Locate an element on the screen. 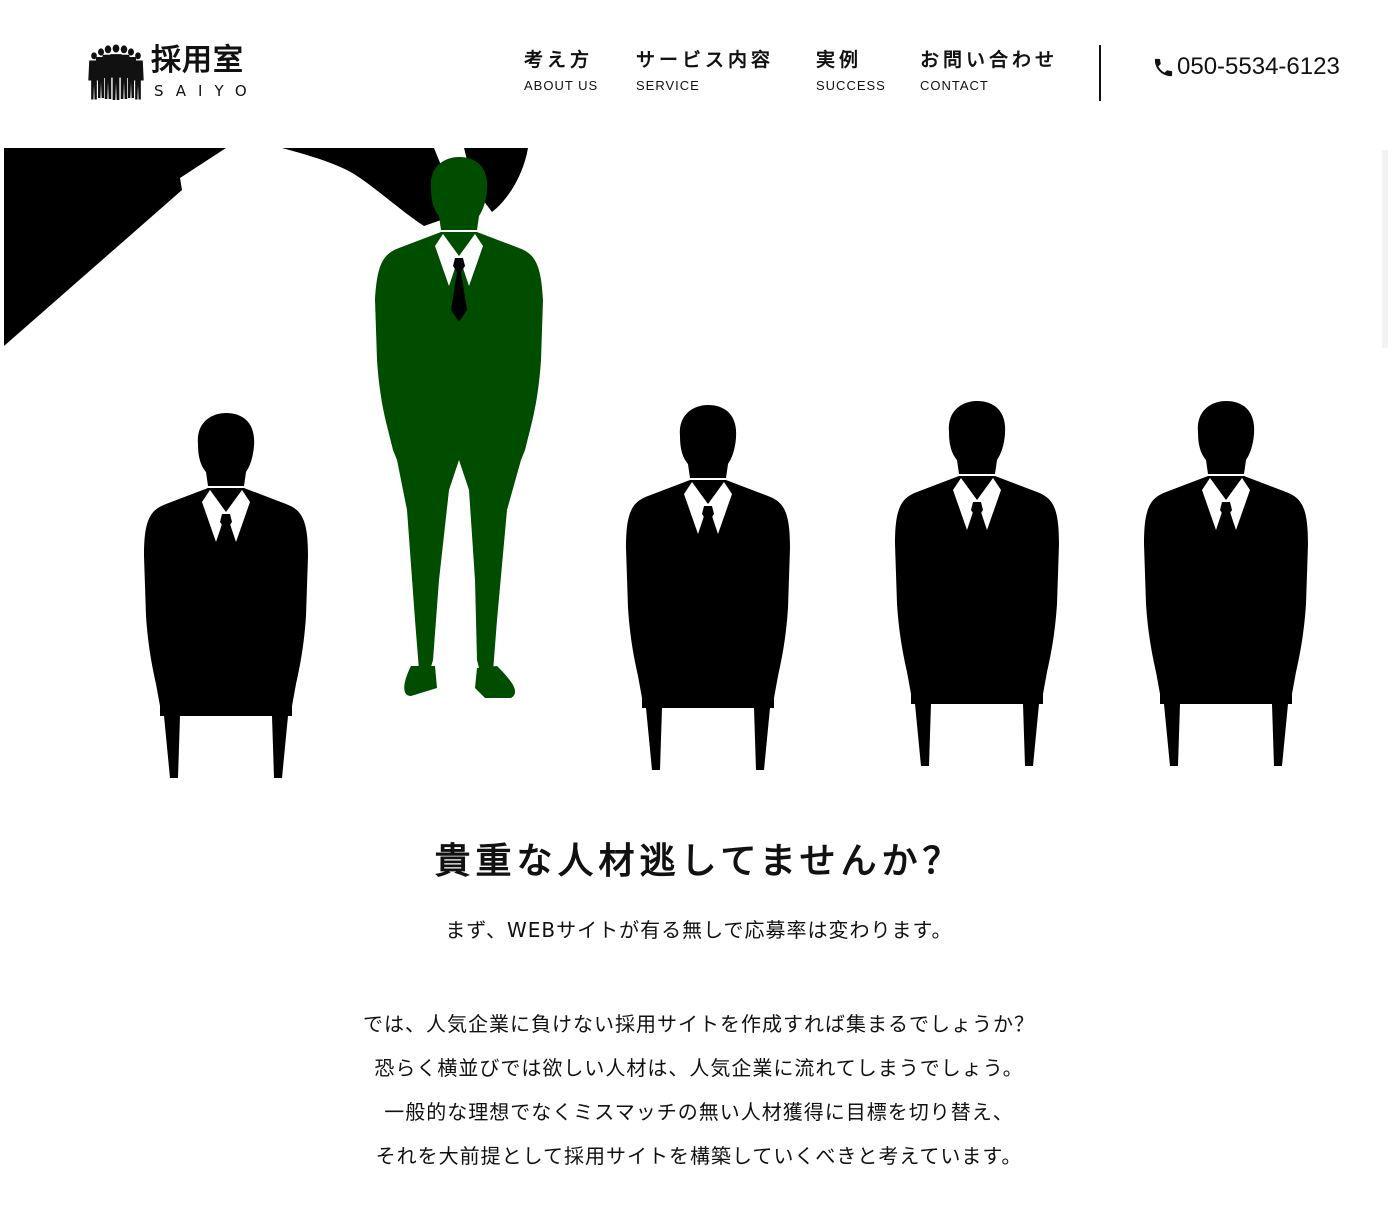  nav-item-service: サービス内容 SERVICE is located at coordinates (705, 70).